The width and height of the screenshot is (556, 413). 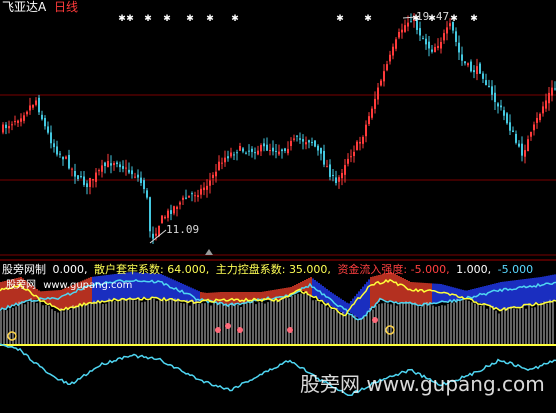 What do you see at coordinates (422, 384) in the screenshot?
I see `watermark: 股旁网 www.gupang.com` at bounding box center [422, 384].